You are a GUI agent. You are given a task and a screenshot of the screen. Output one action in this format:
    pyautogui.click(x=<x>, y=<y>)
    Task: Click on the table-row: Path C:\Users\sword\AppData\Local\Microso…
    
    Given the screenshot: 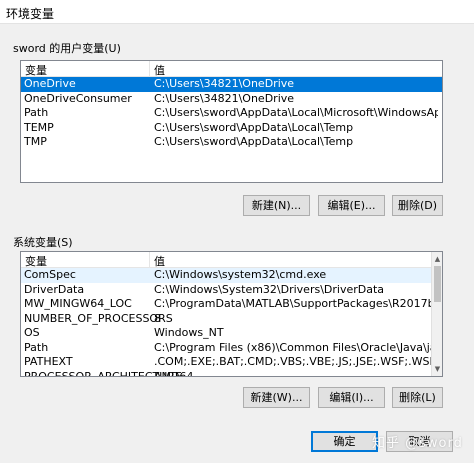 What is the action you would take?
    pyautogui.click(x=231, y=113)
    